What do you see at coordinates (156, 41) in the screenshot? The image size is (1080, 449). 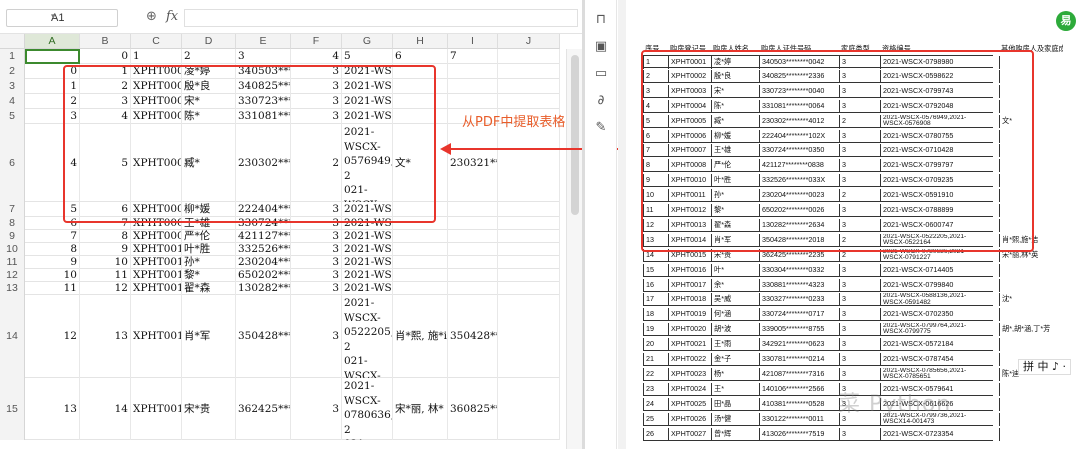 I see `column-header-c: C` at bounding box center [156, 41].